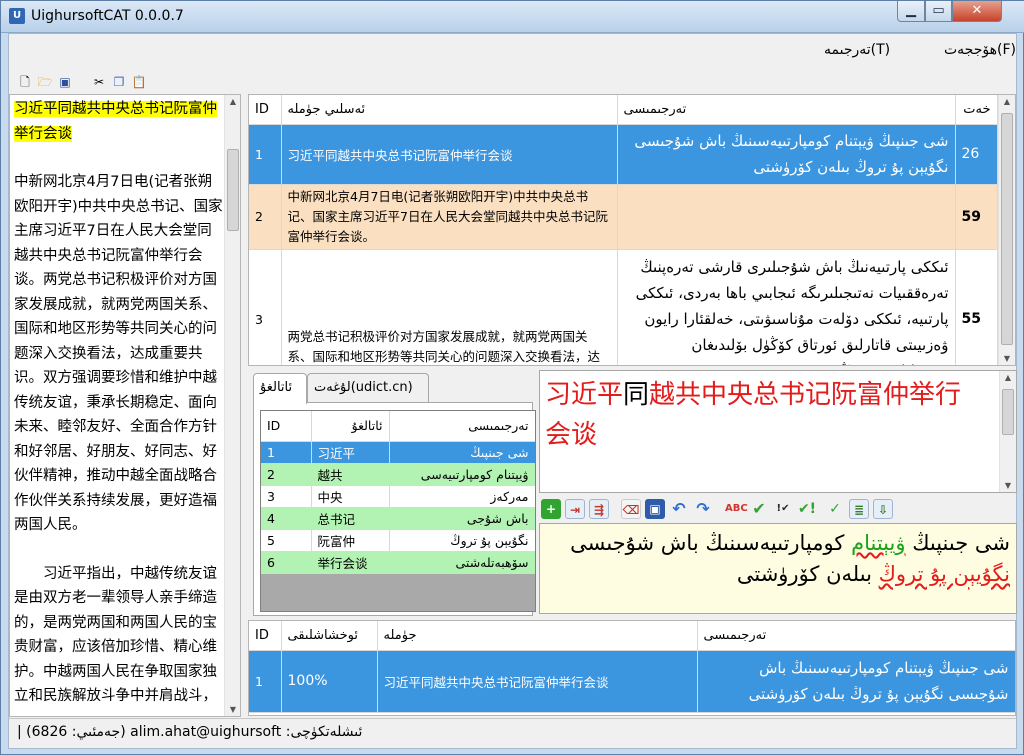 The height and width of the screenshot is (755, 1024). Describe the element at coordinates (655, 509) in the screenshot. I see `save-segment-icon: ▣` at that location.